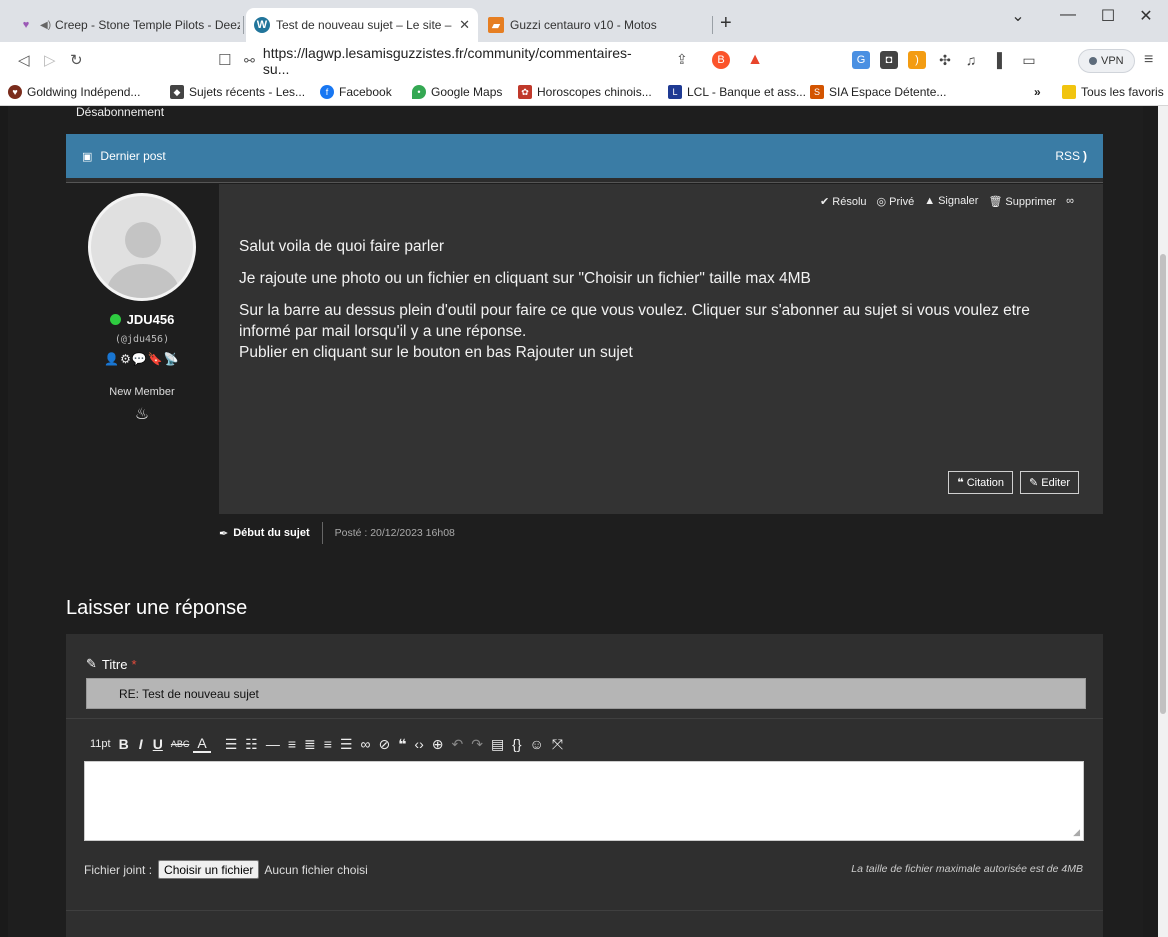 This screenshot has height=937, width=1168. What do you see at coordinates (726, 23) in the screenshot?
I see `new-tab-button: +` at bounding box center [726, 23].